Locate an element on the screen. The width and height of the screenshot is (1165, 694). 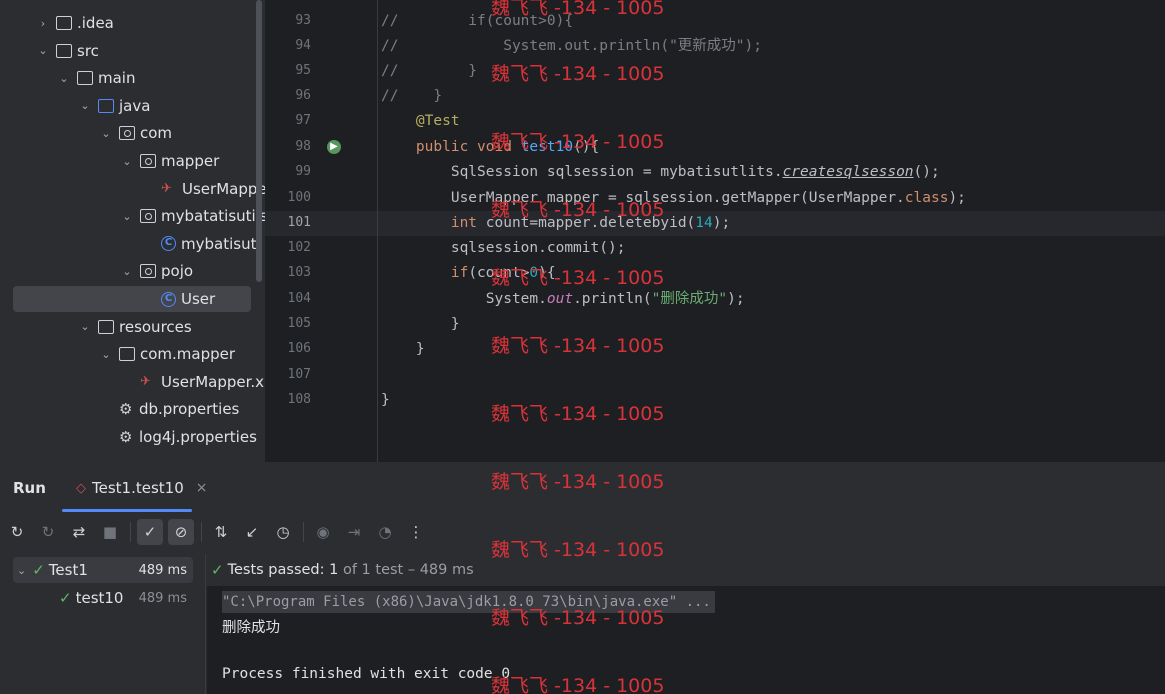
test-name: Test1 is located at coordinates (68, 570).